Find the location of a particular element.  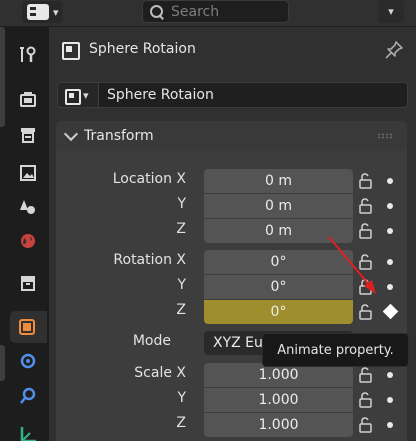

rotation-y-label: Y is located at coordinates (181, 285).